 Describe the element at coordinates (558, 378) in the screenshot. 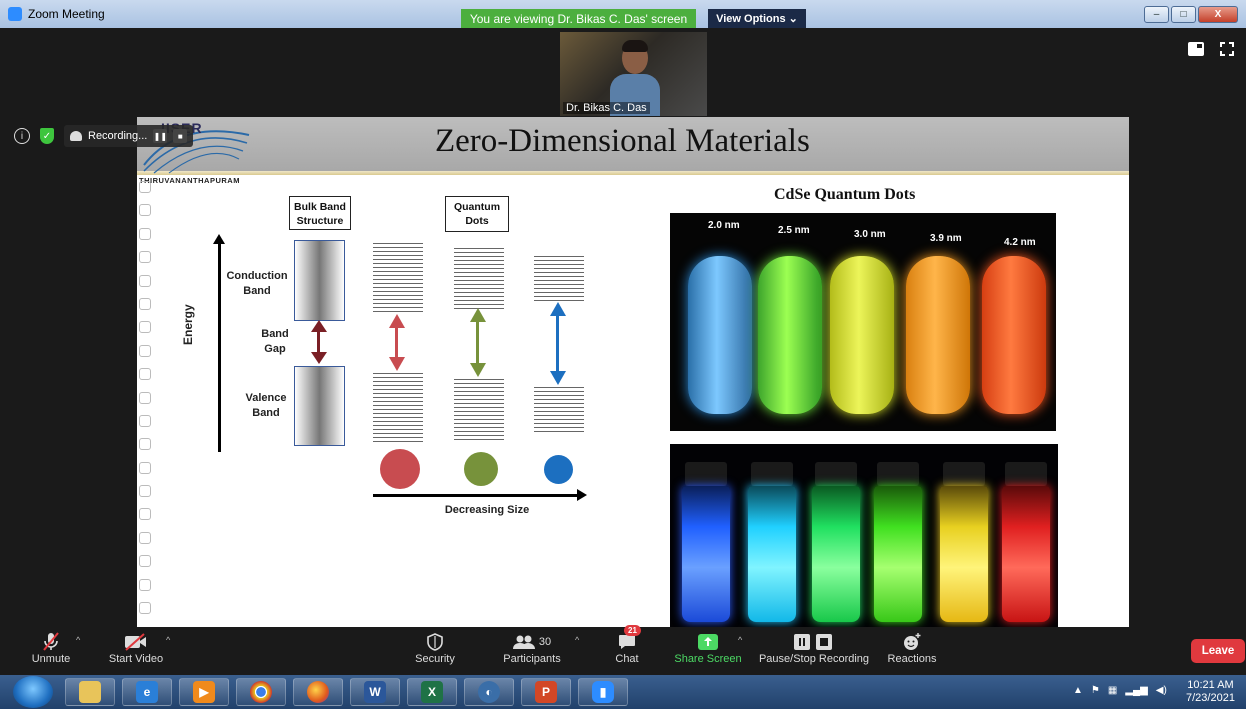

I see `blue-gap-arrow-bottom` at that location.